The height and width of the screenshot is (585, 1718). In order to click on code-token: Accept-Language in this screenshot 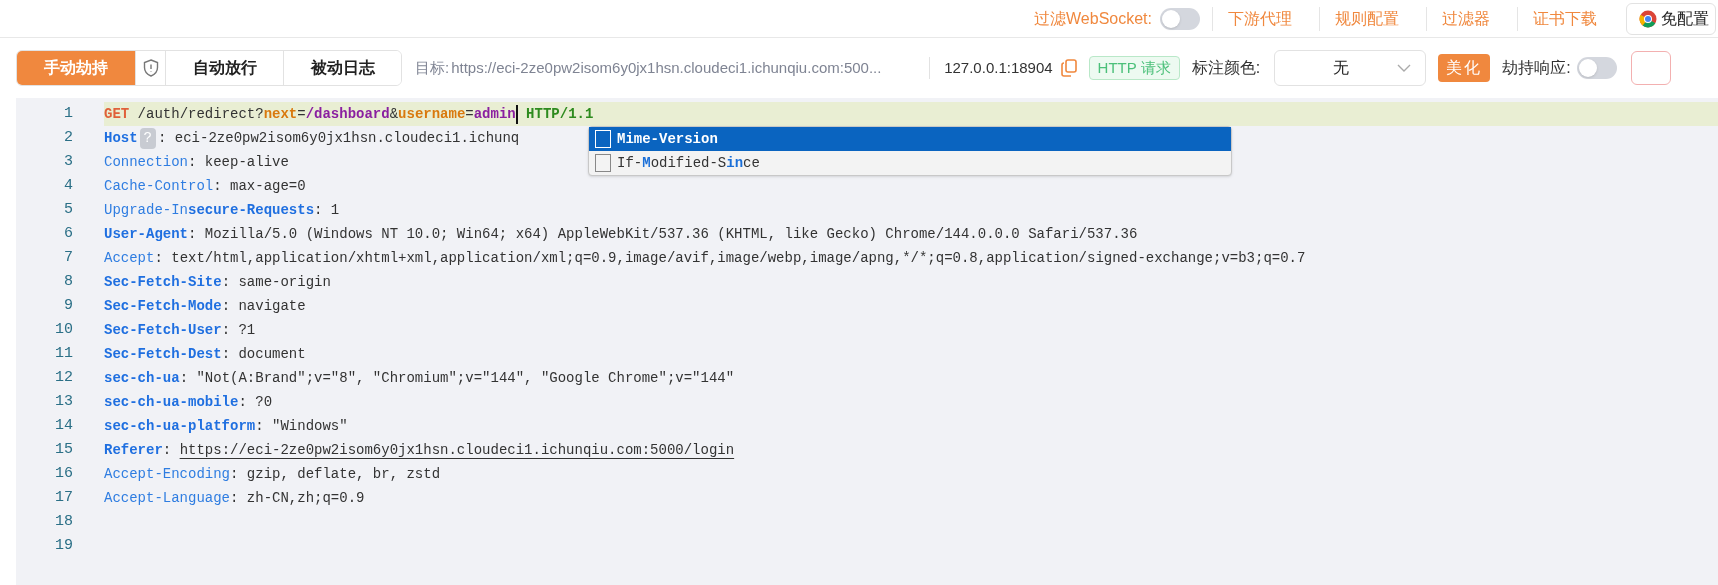, I will do `click(167, 498)`.